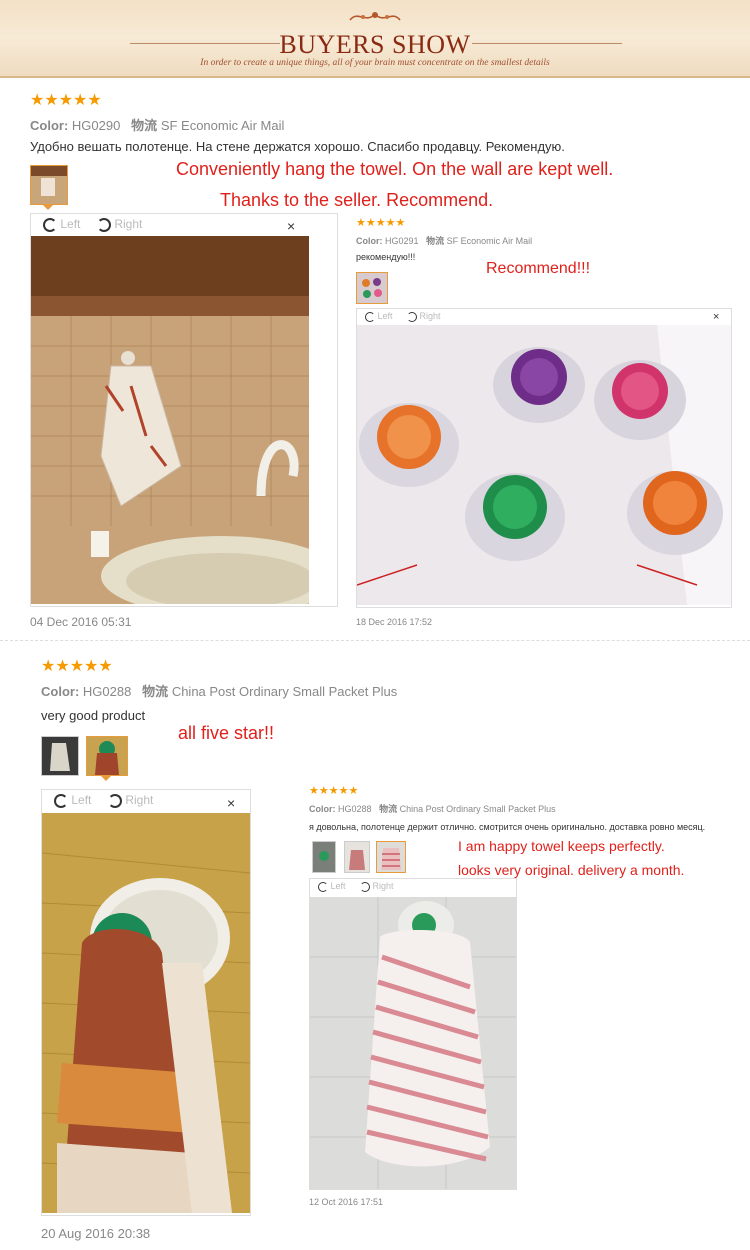 This screenshot has width=750, height=1250. What do you see at coordinates (571, 870) in the screenshot?
I see `review-translation: looks very original. delivery a month.` at bounding box center [571, 870].